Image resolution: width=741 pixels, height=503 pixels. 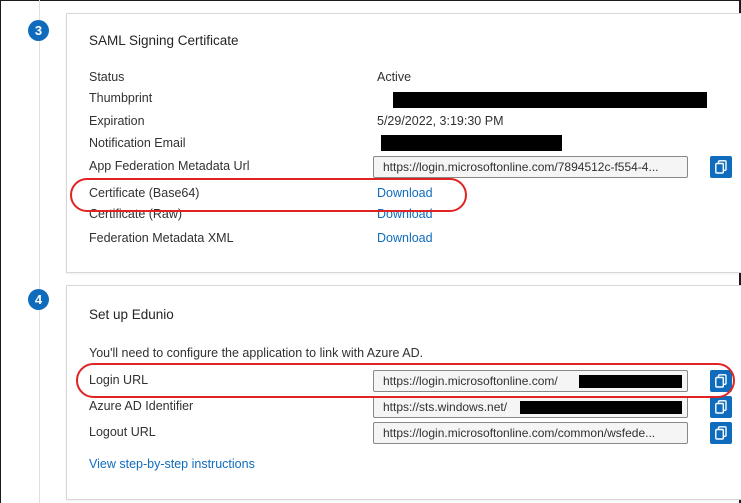 What do you see at coordinates (161, 238) in the screenshot?
I see `federation-xml-label: Federation Metadata XML` at bounding box center [161, 238].